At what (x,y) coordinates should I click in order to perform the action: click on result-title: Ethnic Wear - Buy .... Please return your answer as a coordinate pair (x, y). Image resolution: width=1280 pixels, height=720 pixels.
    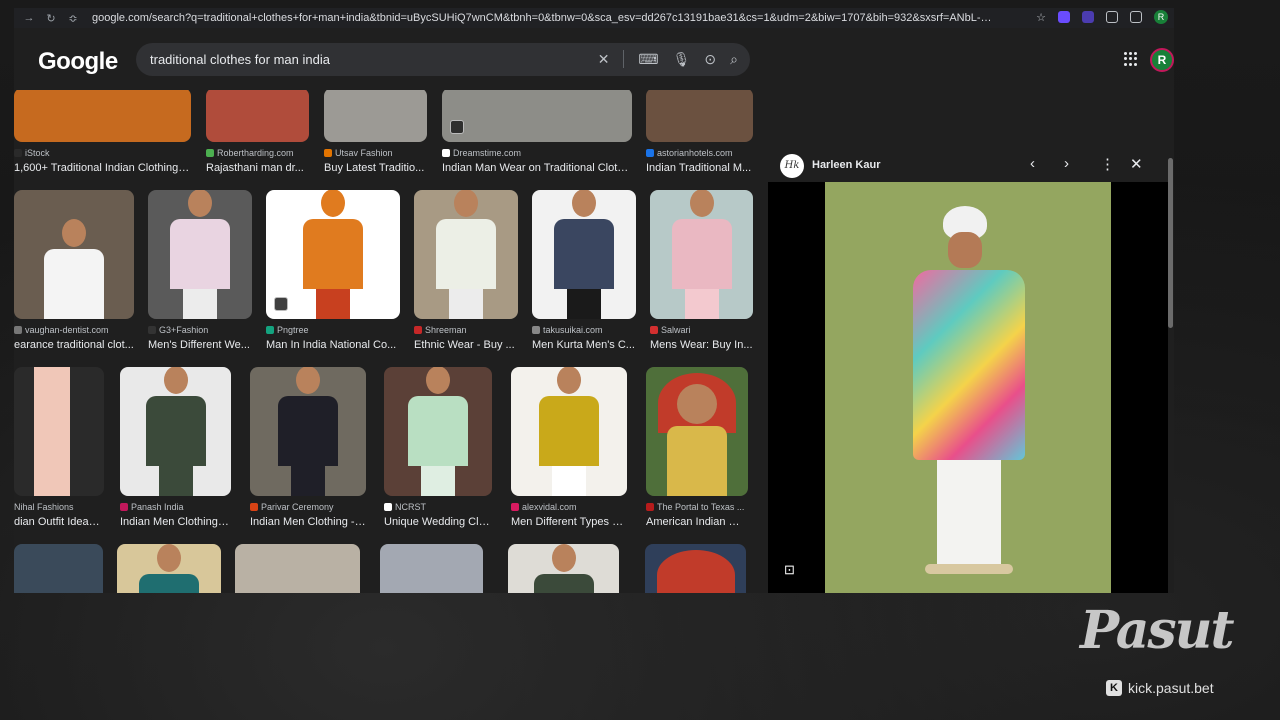
    Looking at the image, I should click on (466, 345).